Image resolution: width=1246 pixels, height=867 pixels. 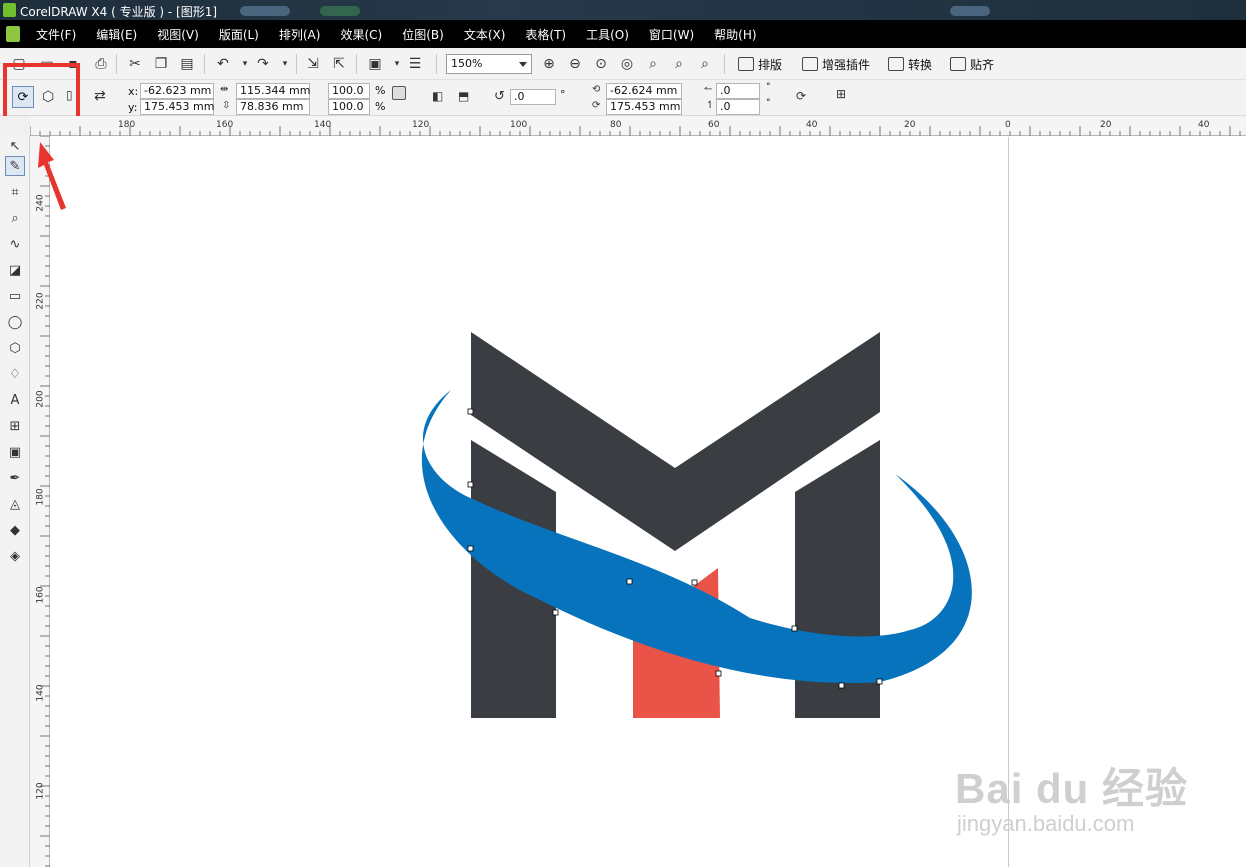 What do you see at coordinates (1046, 823) in the screenshot?
I see `watermark-url: jingyan.baidu.com` at bounding box center [1046, 823].